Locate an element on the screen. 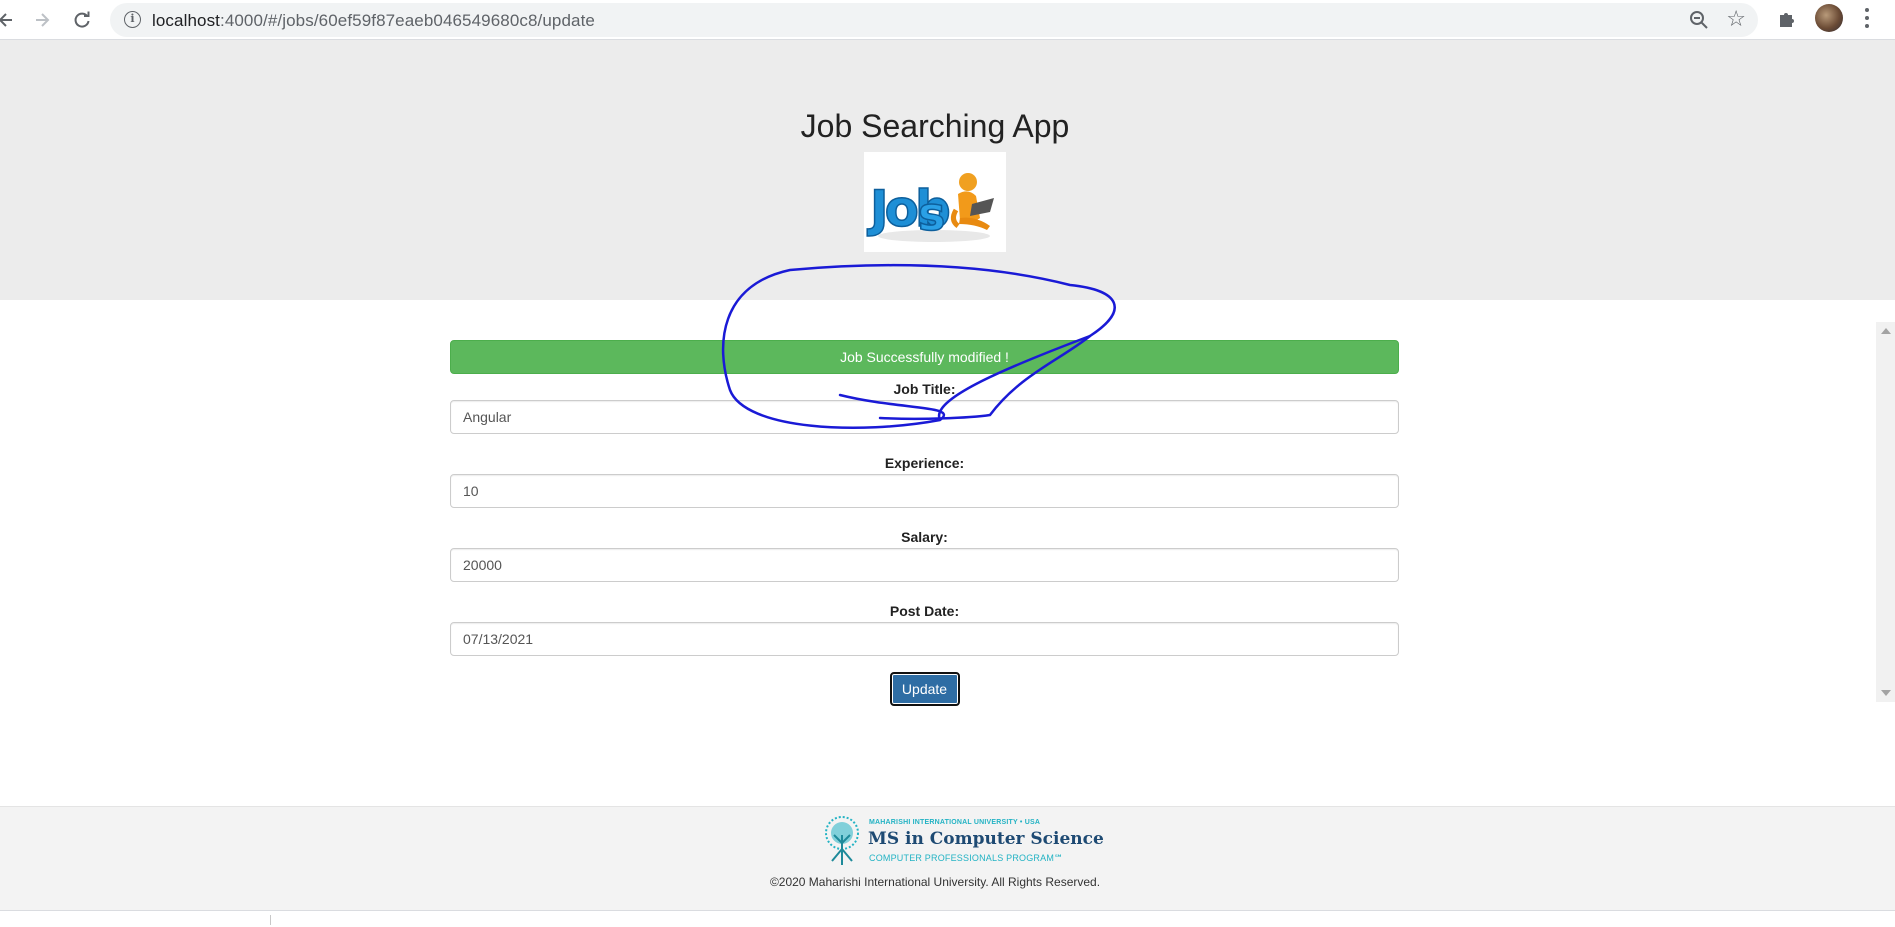 This screenshot has height=927, width=1895. bottom-strip is located at coordinates (947, 918).